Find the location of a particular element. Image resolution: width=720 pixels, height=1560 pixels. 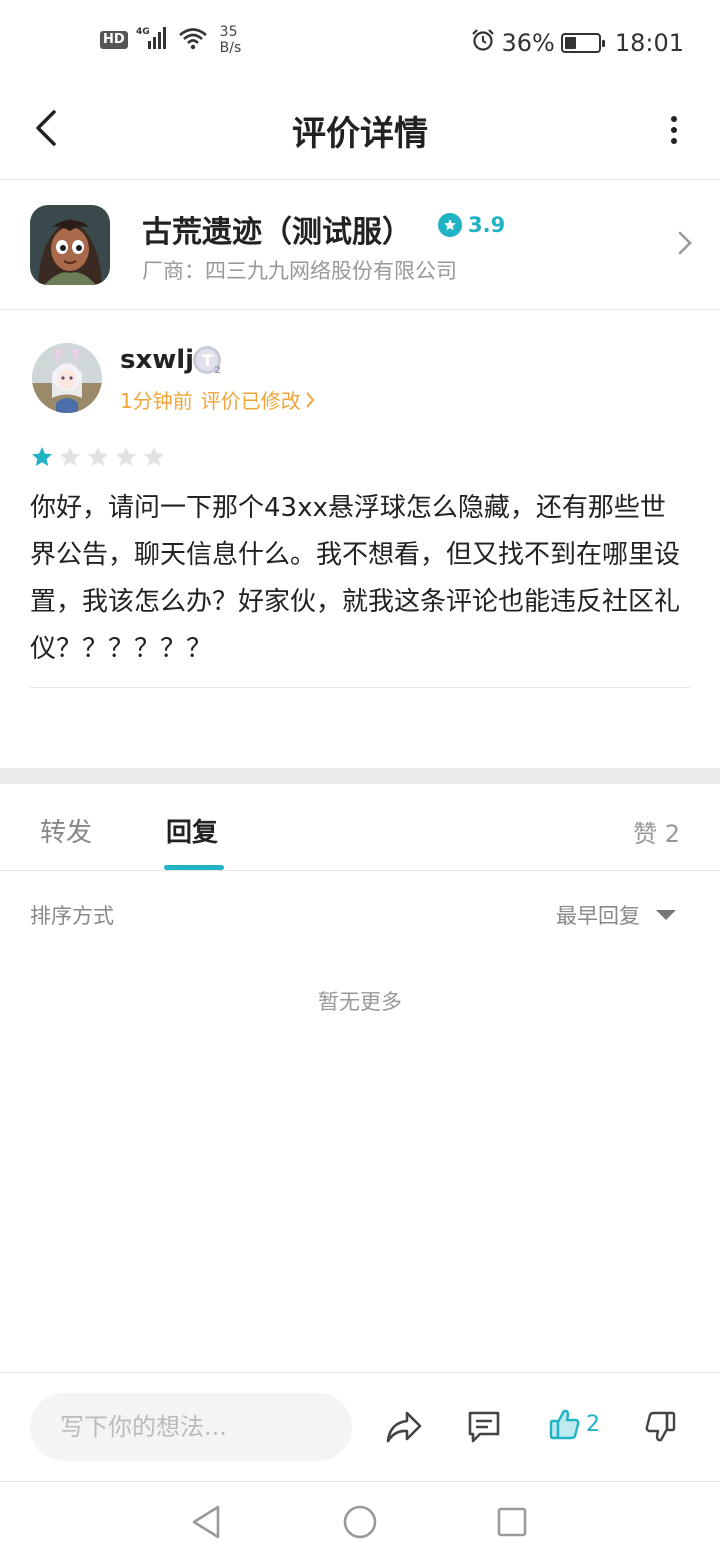

triangle-back-icon is located at coordinates (206, 1522).